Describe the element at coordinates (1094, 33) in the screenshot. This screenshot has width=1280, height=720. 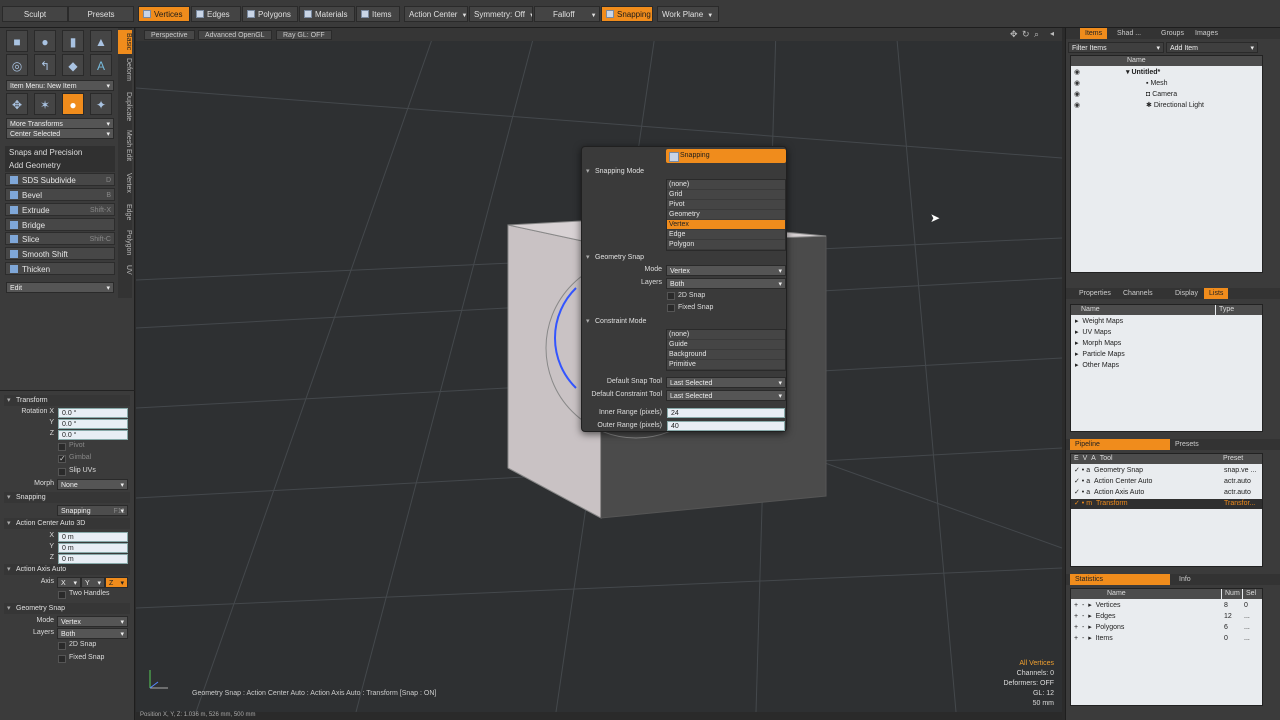
I see `tab-items: Items` at that location.